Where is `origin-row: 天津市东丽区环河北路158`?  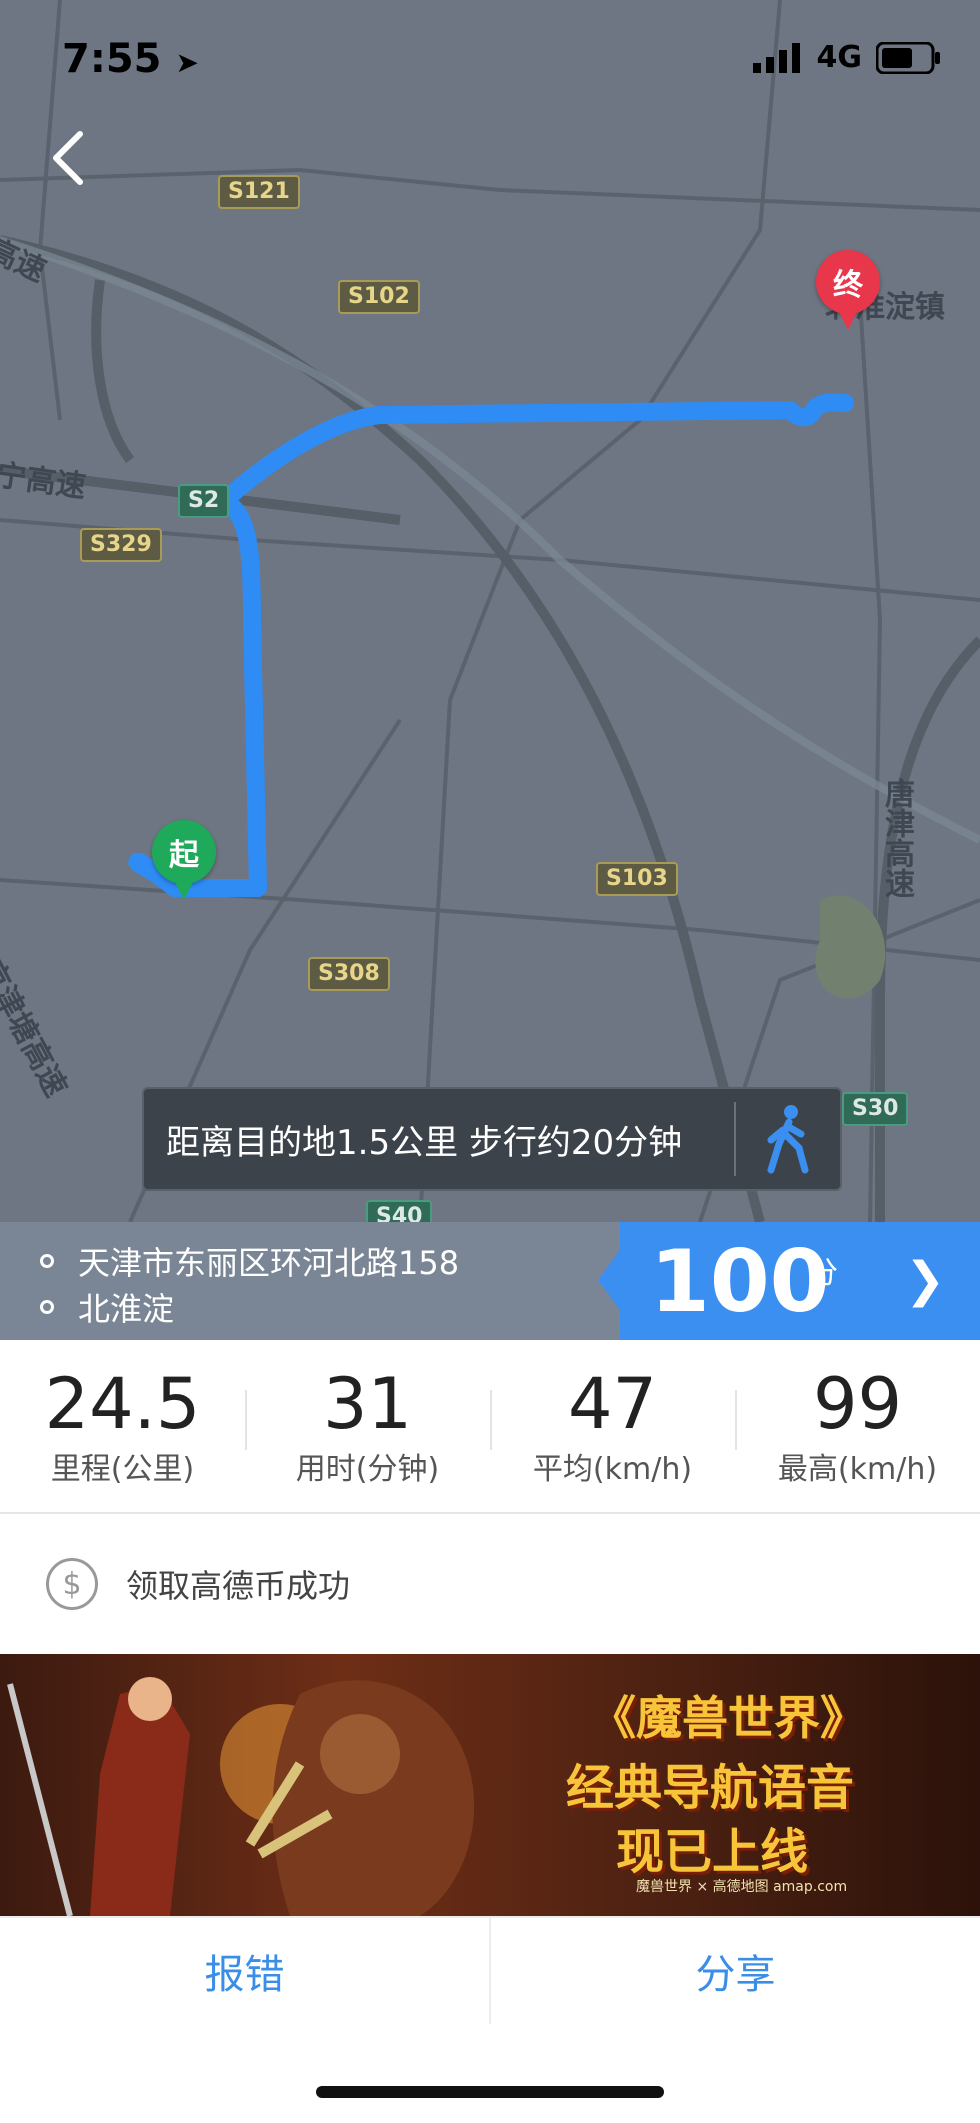
origin-row: 天津市东丽区环河北路158 is located at coordinates (249, 1261).